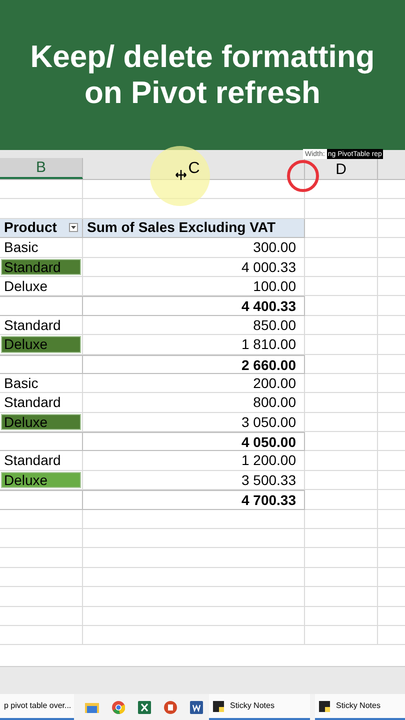  I want to click on filter-dropdown-icon, so click(73, 227).